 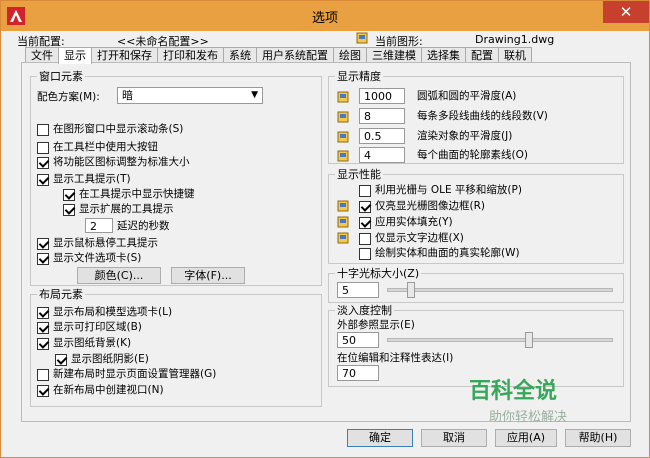 I want to click on large-buttons-option: 在工具栏中使用大按钮, so click(x=97, y=147).